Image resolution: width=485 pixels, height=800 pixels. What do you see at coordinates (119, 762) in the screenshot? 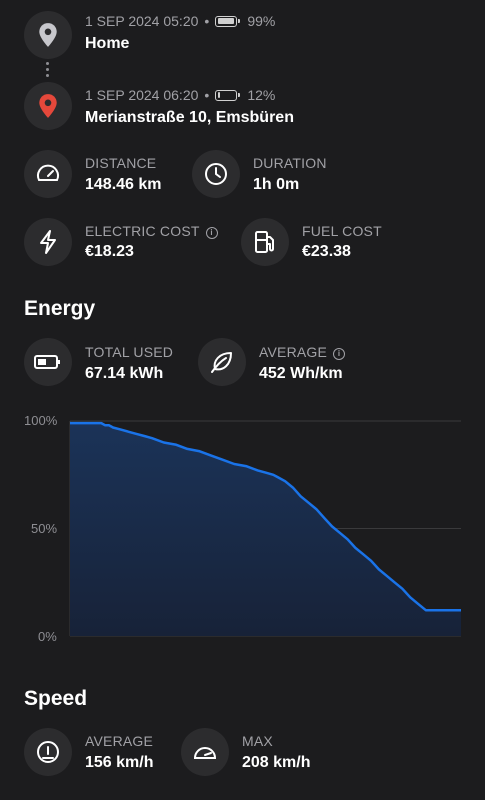
I see `speed-average-value: 156 km/h` at bounding box center [119, 762].